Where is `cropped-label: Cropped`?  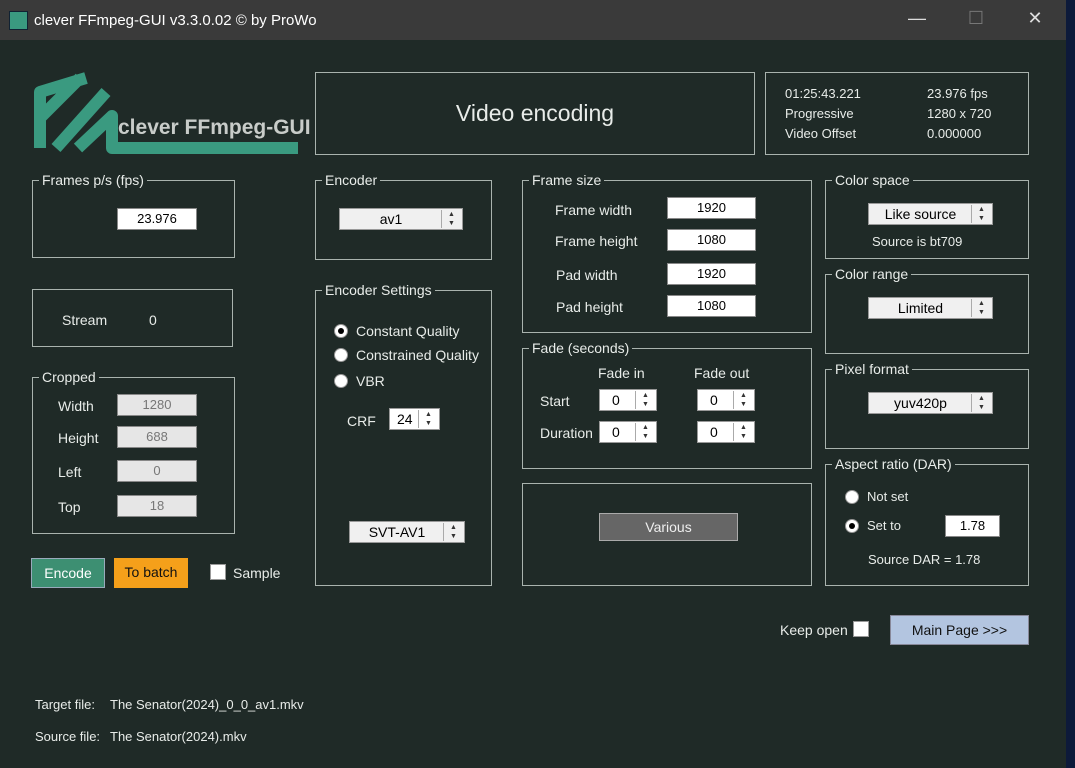 cropped-label: Cropped is located at coordinates (69, 377).